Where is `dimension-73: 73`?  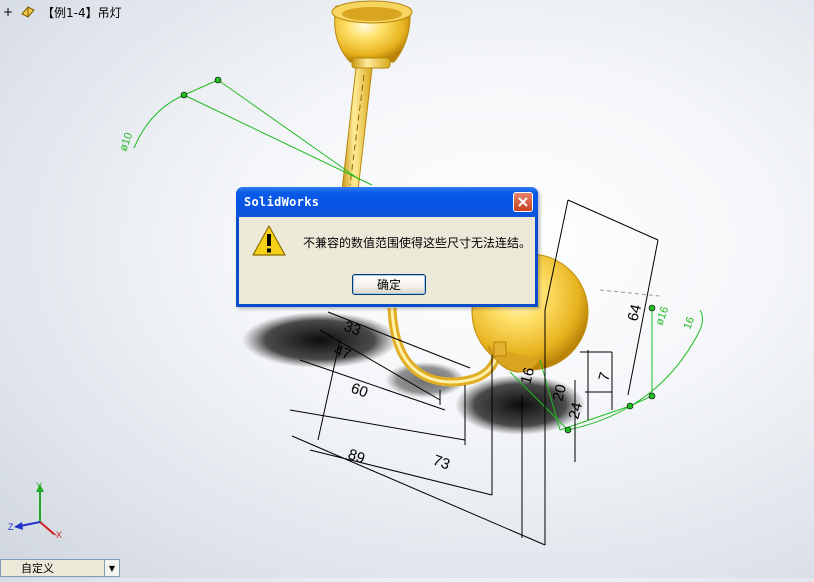
dimension-73: 73 is located at coordinates (441, 463).